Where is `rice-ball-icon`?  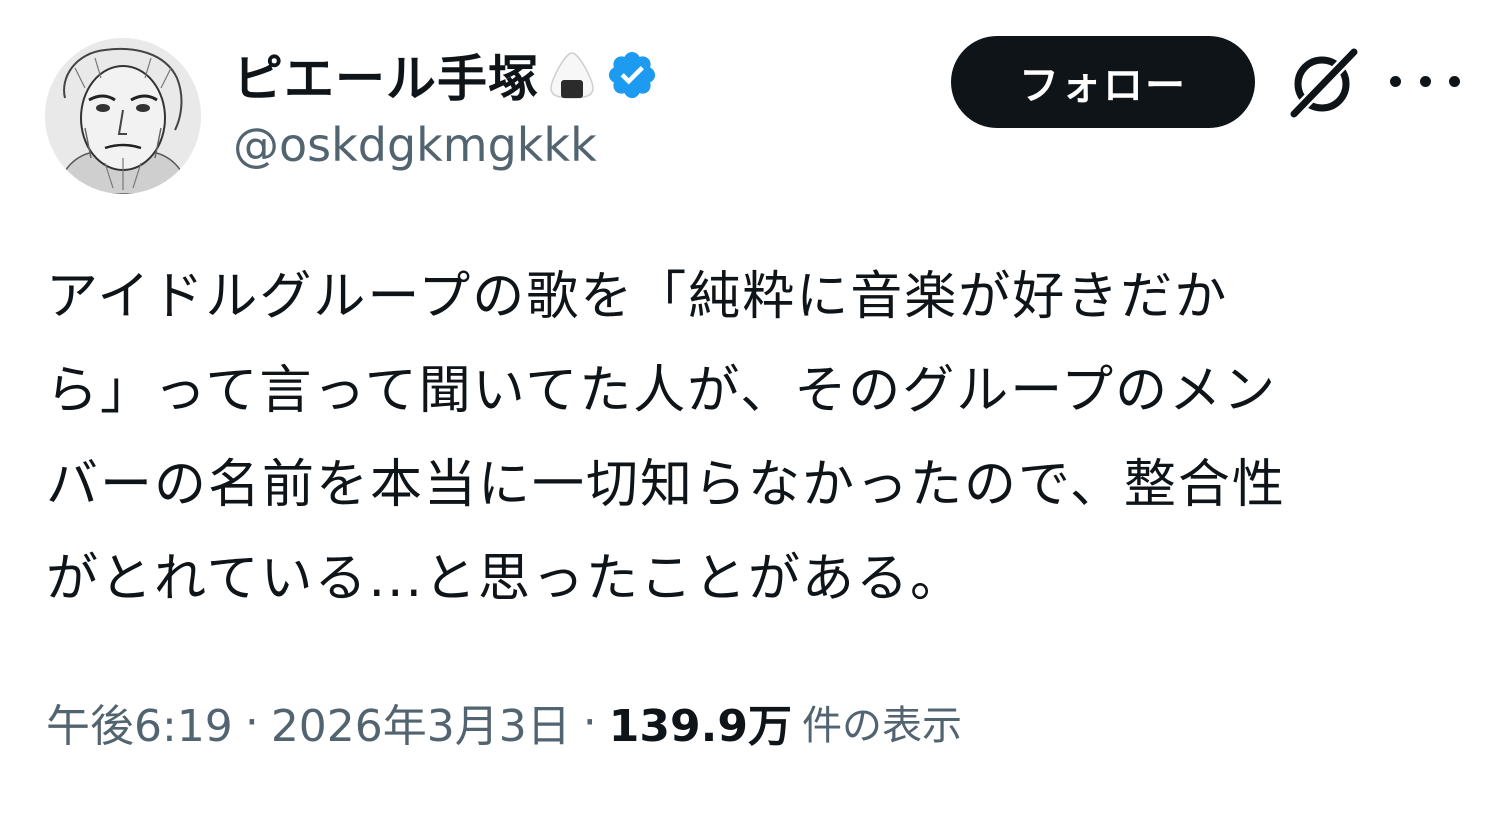 rice-ball-icon is located at coordinates (572, 75).